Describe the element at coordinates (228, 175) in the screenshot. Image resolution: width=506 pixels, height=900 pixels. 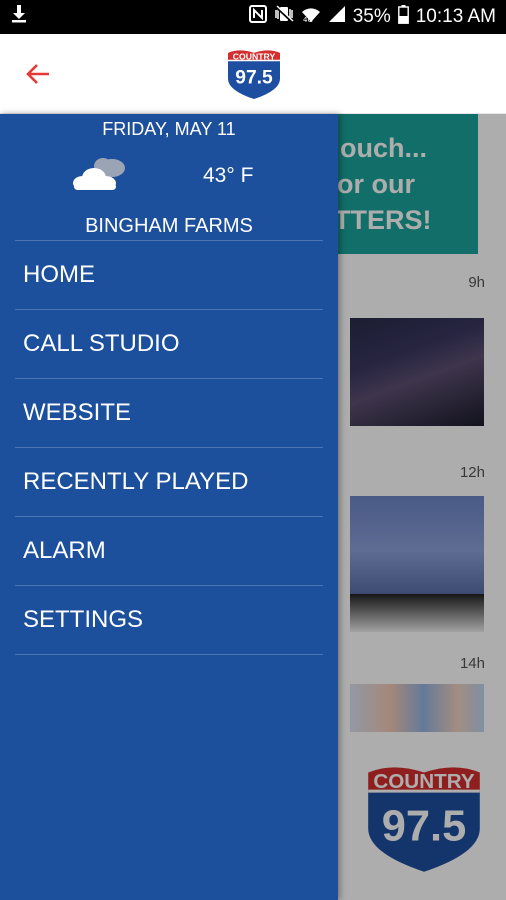
I see `temperature: 43° F` at that location.